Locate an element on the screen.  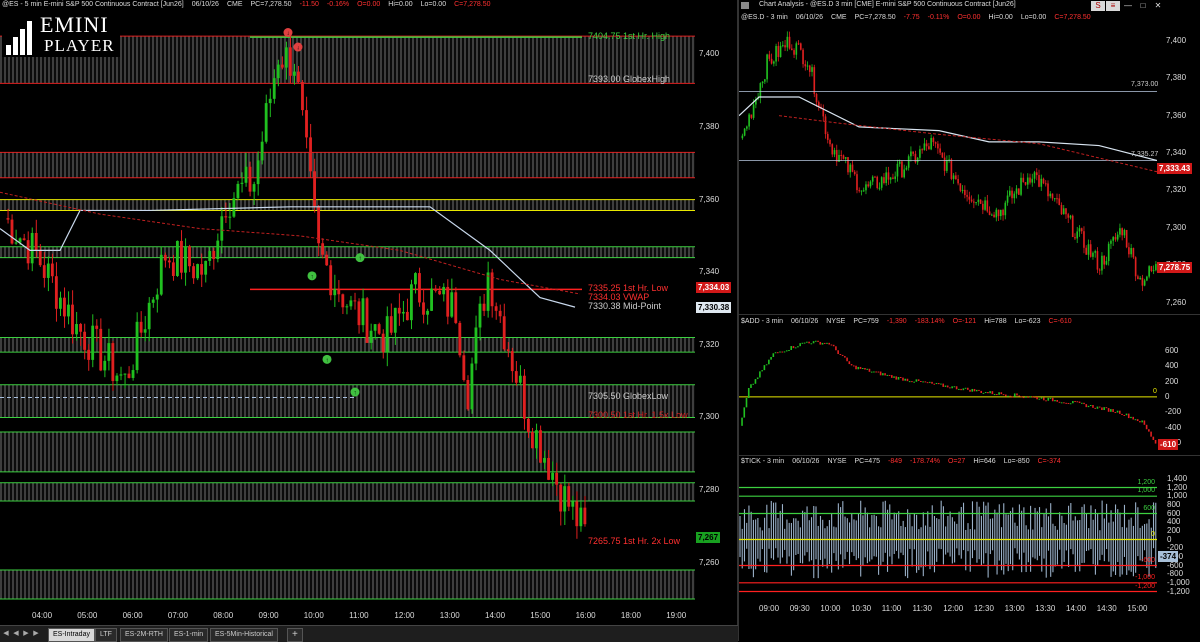
tick-threshold-label: -1,200 is located at coordinates (1145, 586).